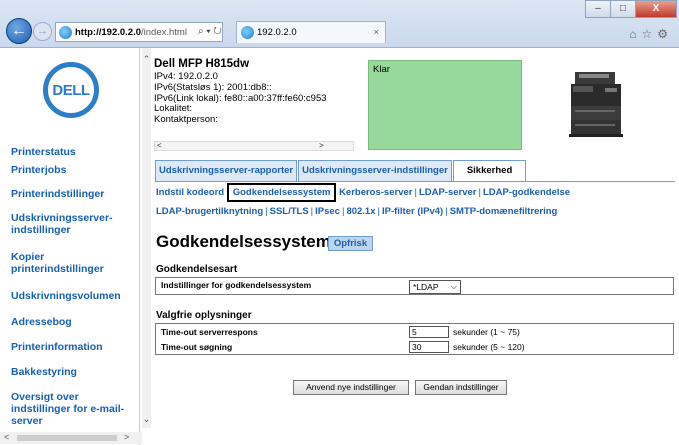 This screenshot has height=445, width=679. I want to click on search-refresh-controls: ⌕ ▾ ↻, so click(216, 32).